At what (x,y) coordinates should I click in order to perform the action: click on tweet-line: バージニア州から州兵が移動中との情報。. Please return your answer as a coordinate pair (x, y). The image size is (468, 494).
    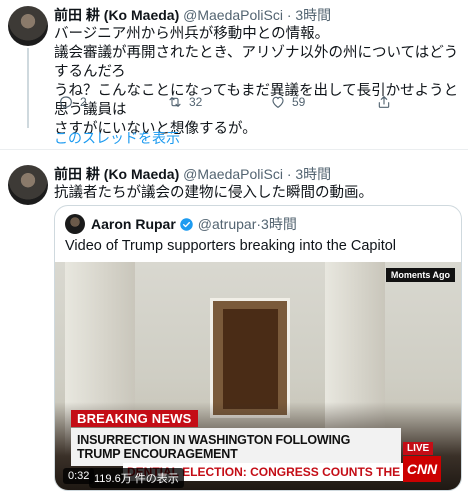
    Looking at the image, I should click on (192, 34).